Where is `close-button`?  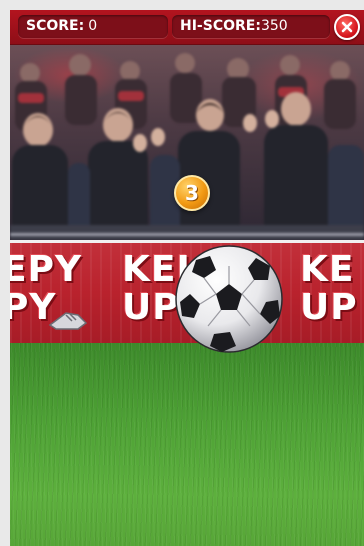 close-button is located at coordinates (347, 27).